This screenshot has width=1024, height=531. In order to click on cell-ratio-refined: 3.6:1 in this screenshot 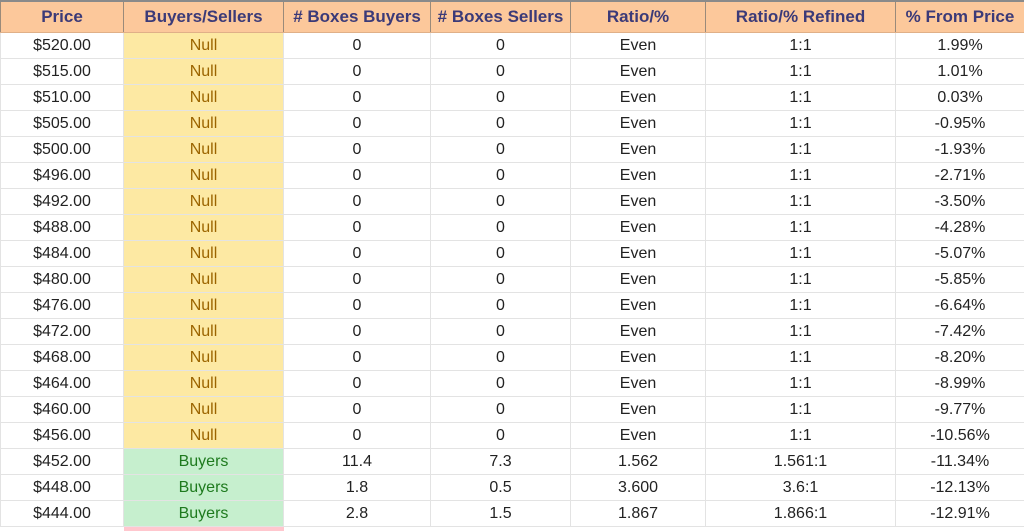, I will do `click(801, 488)`.